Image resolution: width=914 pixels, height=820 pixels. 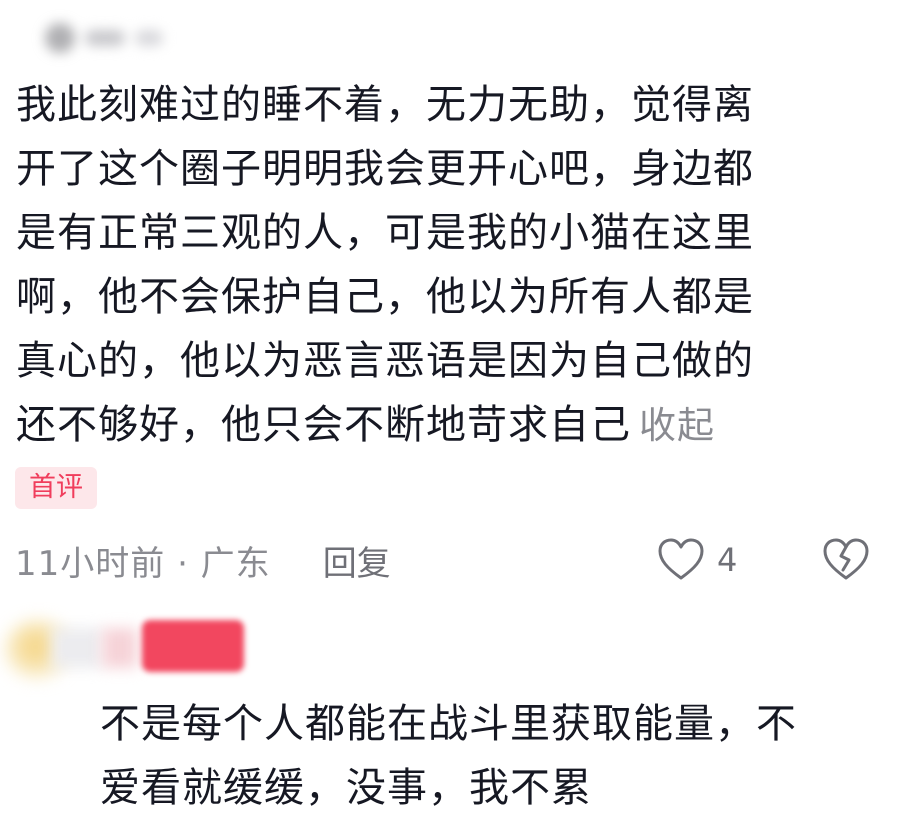 What do you see at coordinates (77, 648) in the screenshot?
I see `reply-author-blurred` at bounding box center [77, 648].